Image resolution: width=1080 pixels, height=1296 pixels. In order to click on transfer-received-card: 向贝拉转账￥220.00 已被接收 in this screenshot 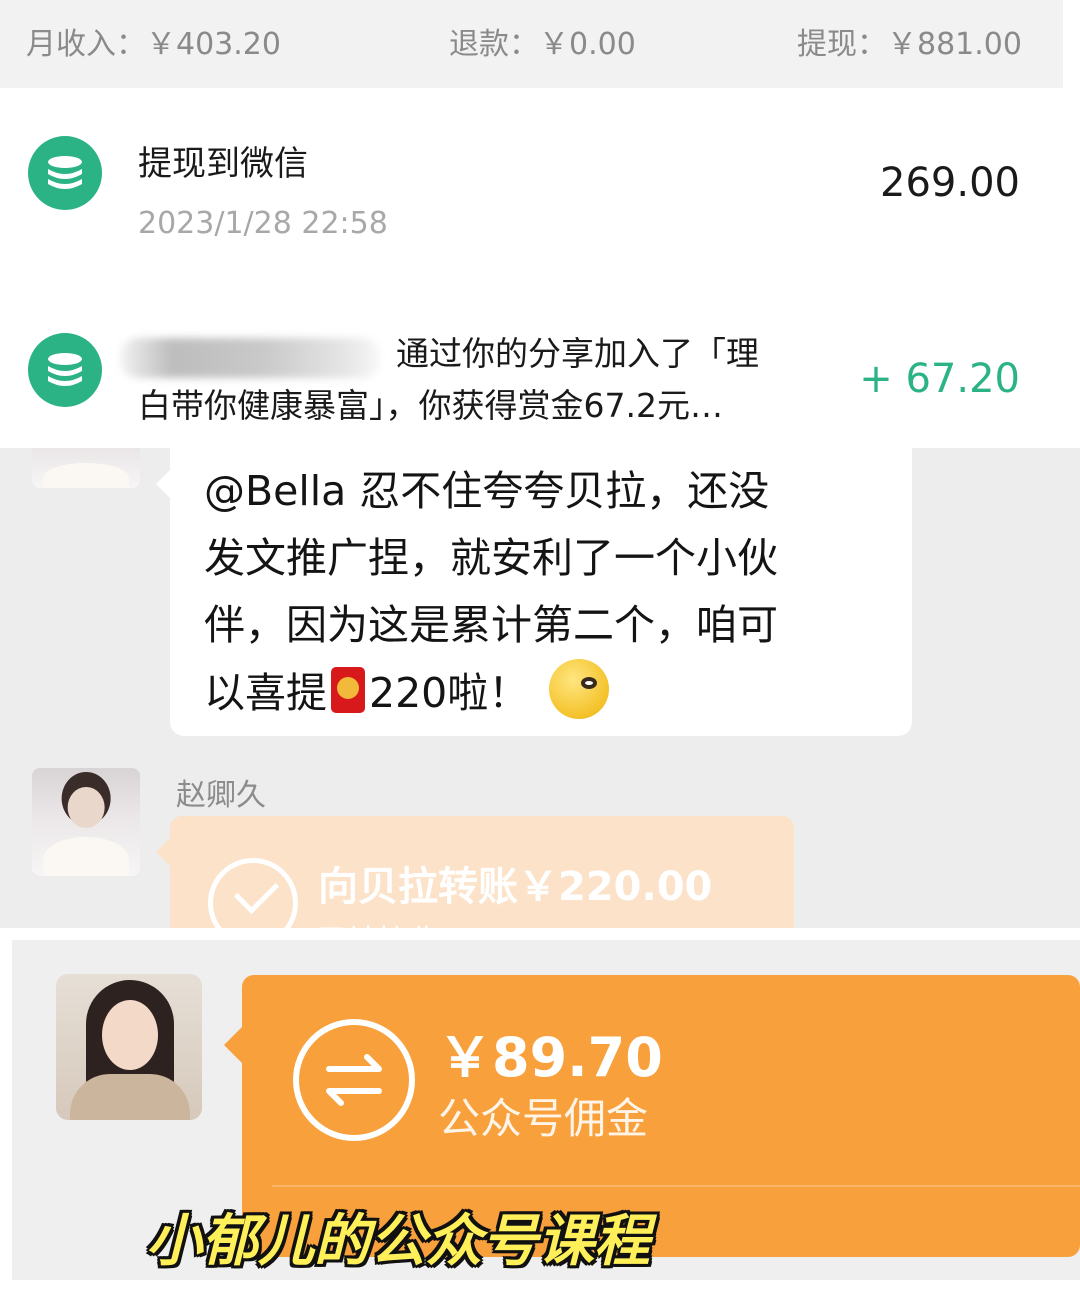, I will do `click(475, 872)`.